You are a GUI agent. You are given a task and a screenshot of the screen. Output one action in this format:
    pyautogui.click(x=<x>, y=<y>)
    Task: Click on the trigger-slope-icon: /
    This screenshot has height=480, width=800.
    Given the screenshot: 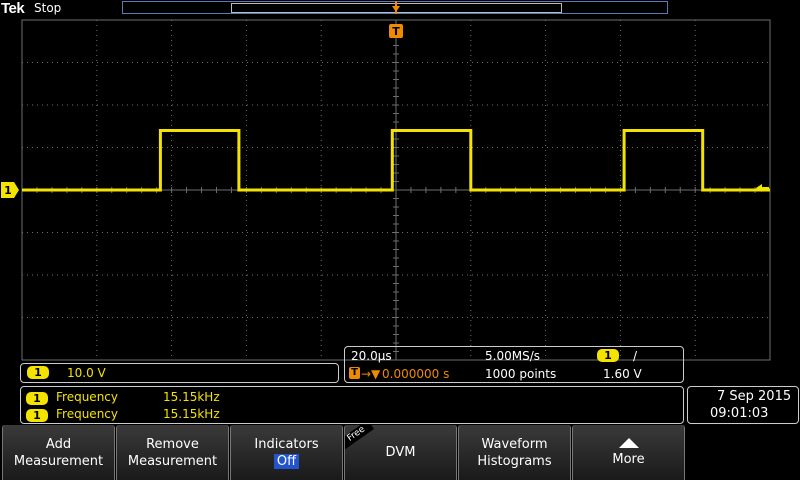 What is the action you would take?
    pyautogui.click(x=635, y=356)
    